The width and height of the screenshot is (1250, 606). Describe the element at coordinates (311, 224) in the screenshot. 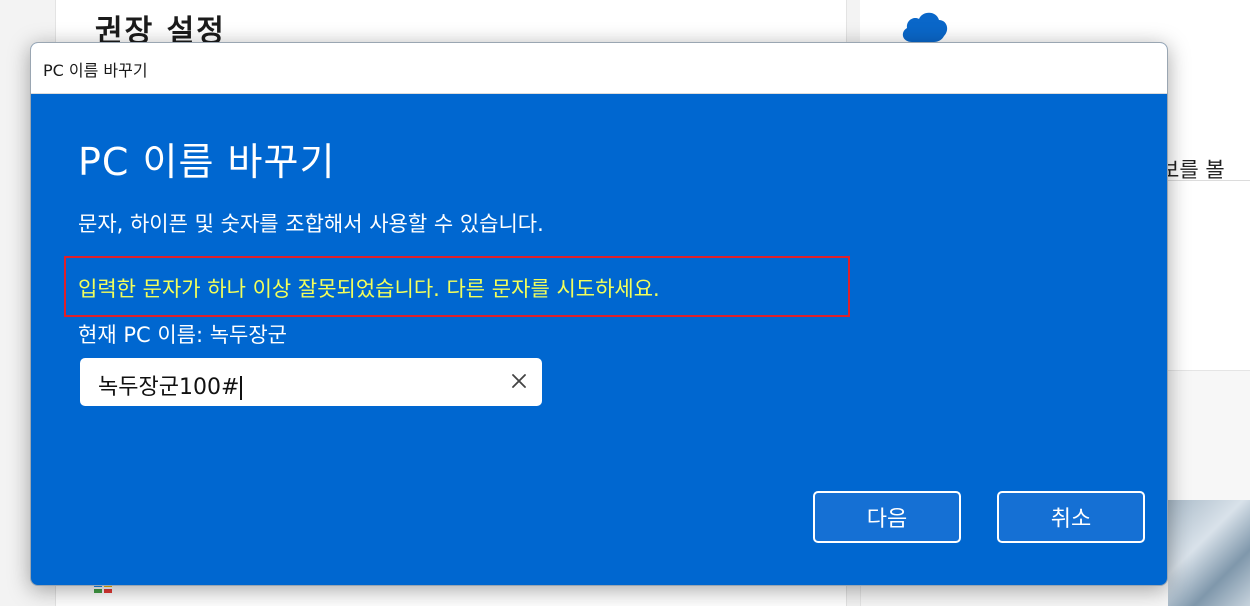

I see `dialog-description: 문자, 하이픈 및 숫자를 조합해서 사용할 수 있습니다.` at that location.